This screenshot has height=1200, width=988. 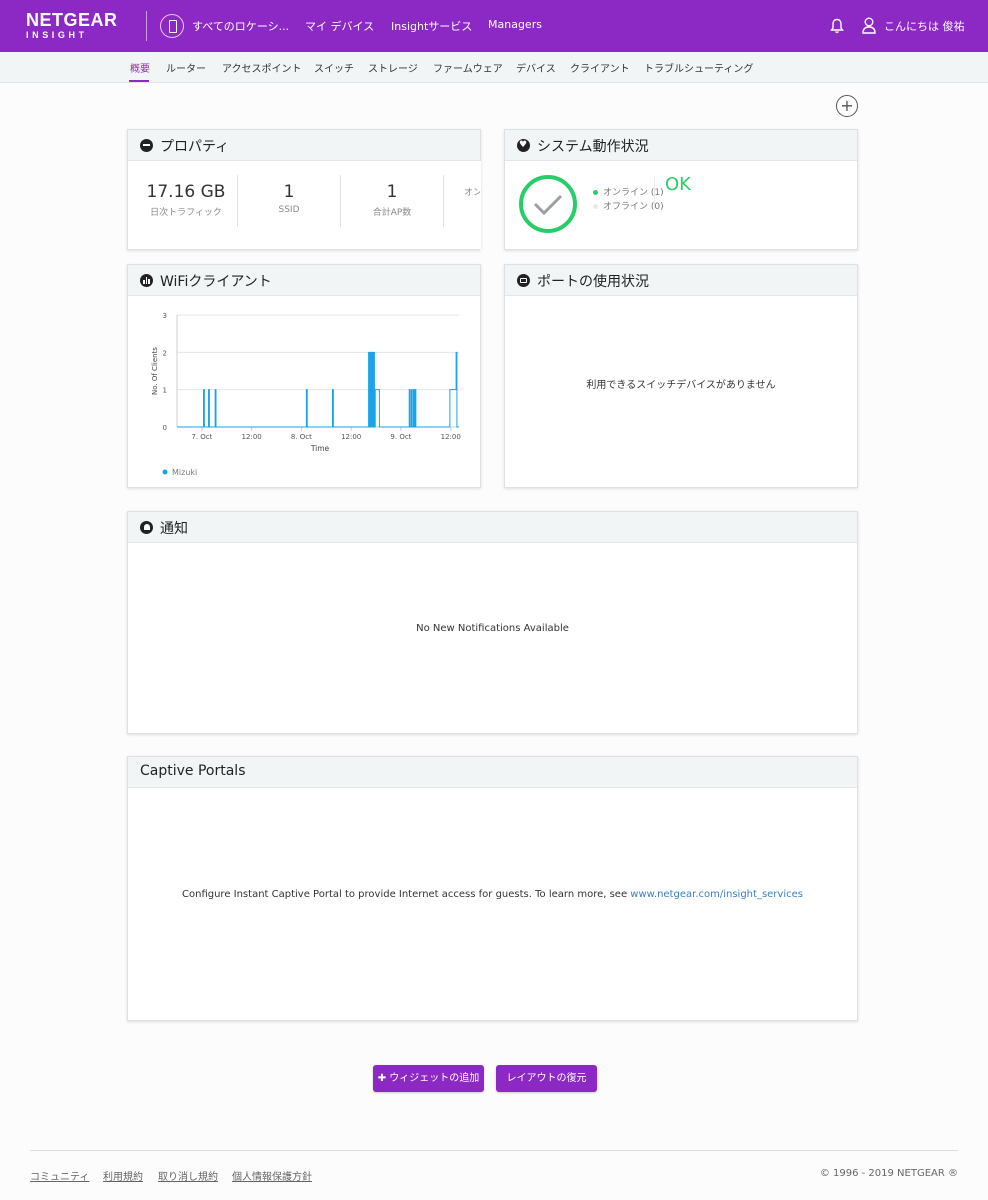 What do you see at coordinates (339, 26) in the screenshot?
I see `nav-my-devices: マイ デバイス` at bounding box center [339, 26].